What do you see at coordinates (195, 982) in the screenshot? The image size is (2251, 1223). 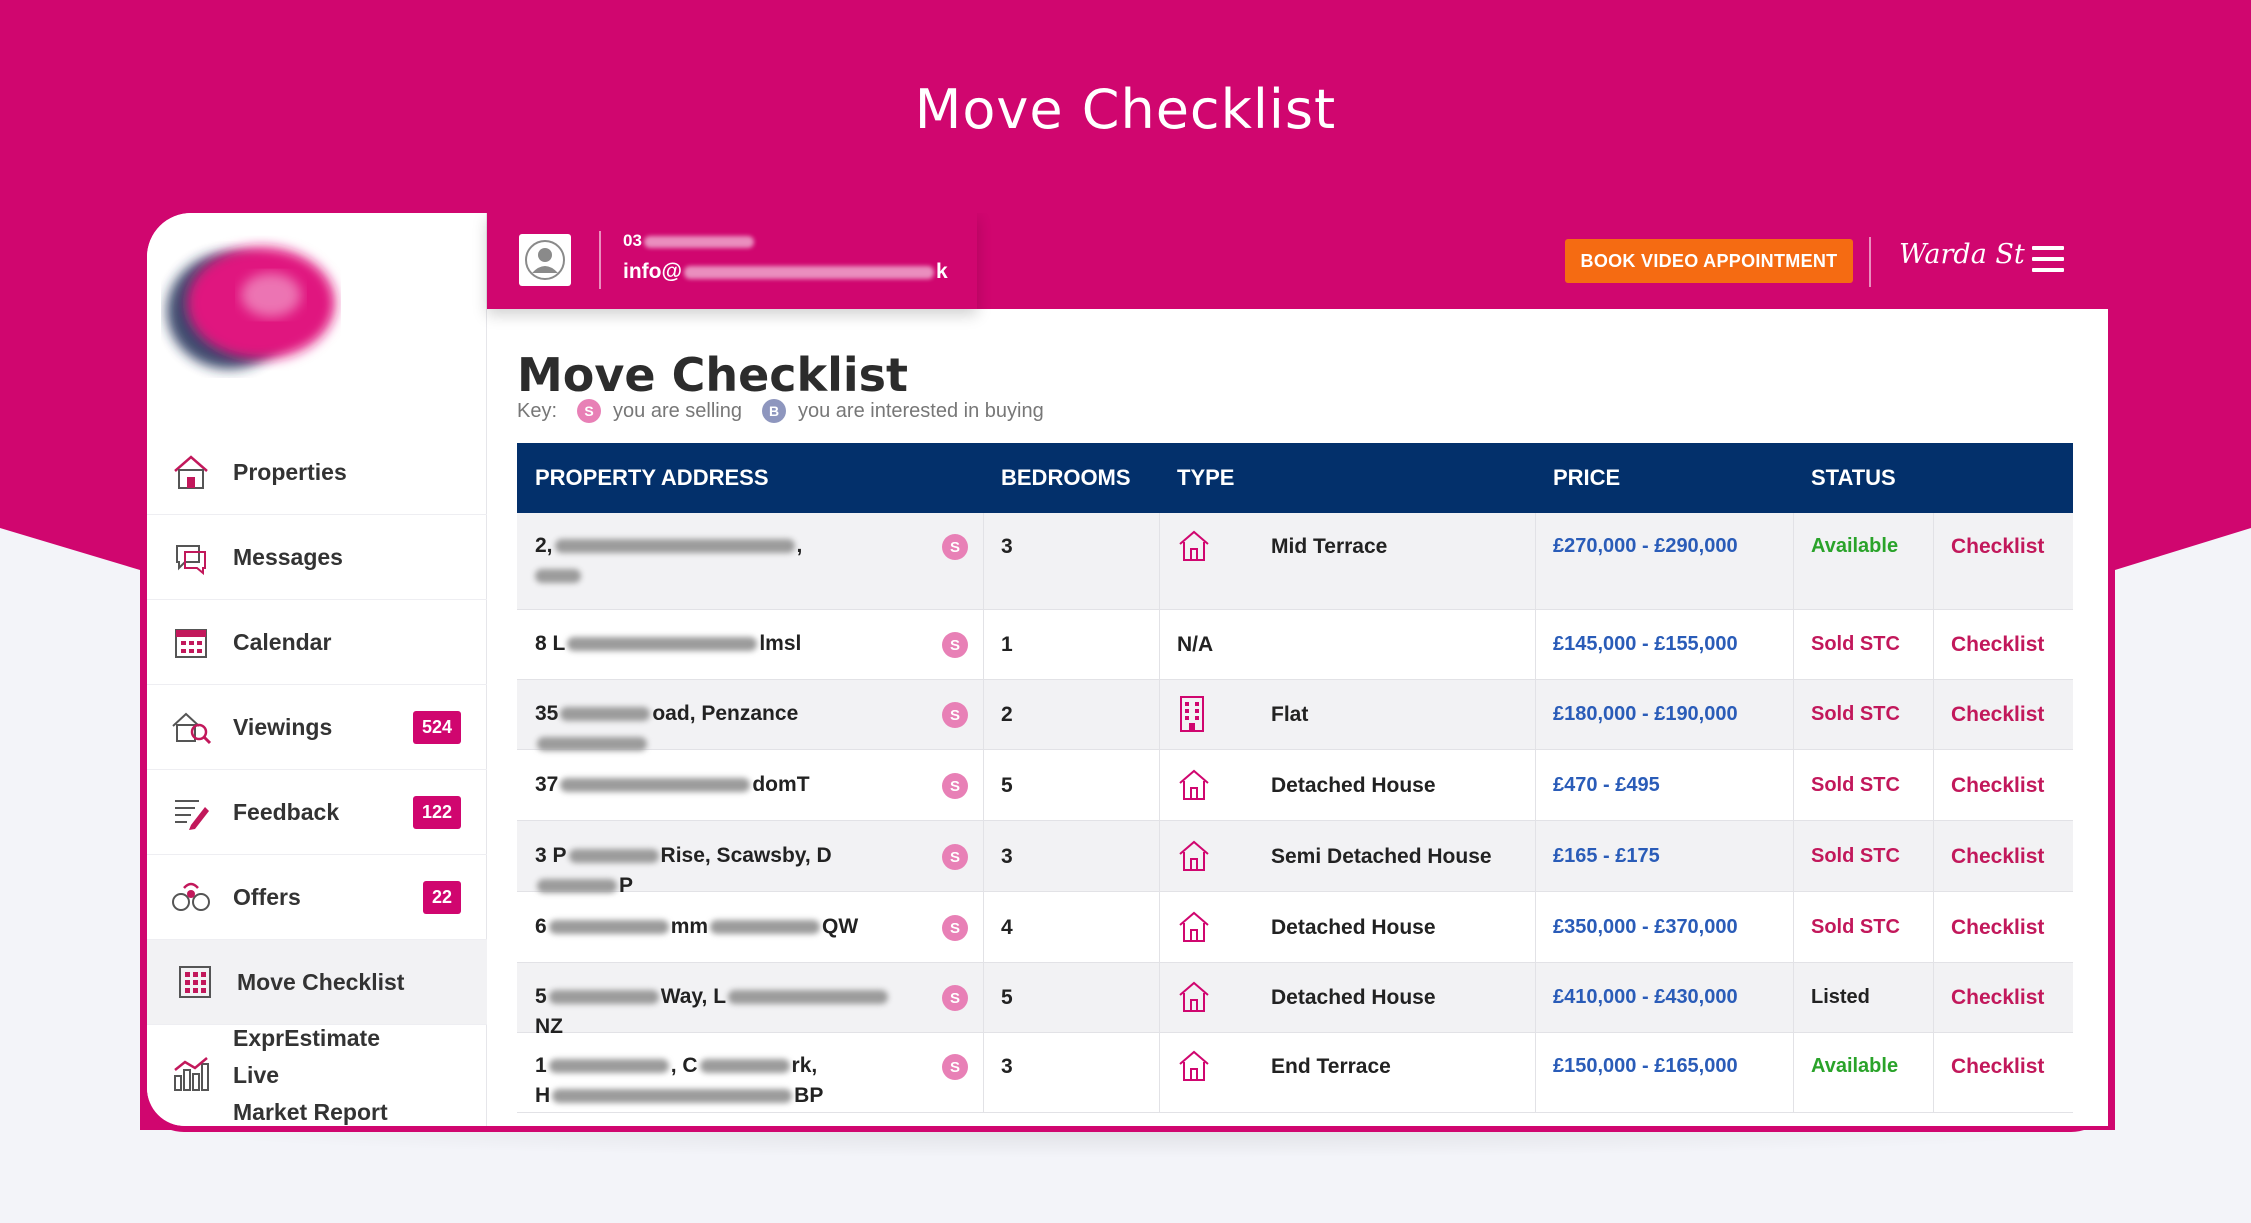 I see `checklist-icon` at bounding box center [195, 982].